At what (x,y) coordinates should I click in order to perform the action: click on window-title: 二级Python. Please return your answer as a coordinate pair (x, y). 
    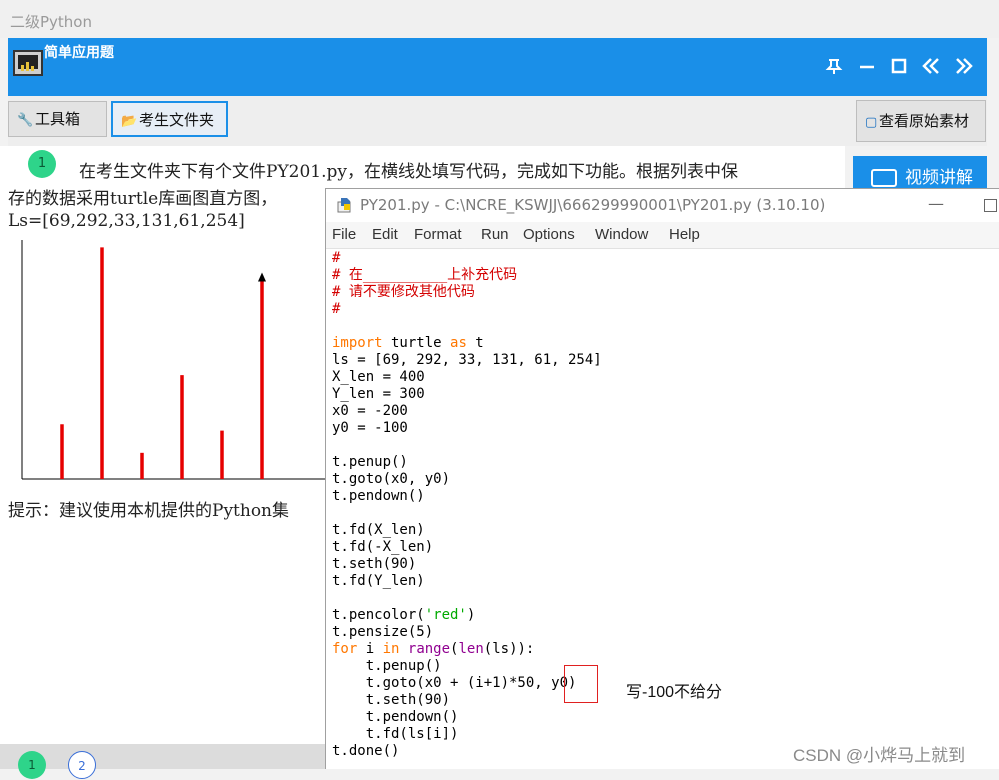
    Looking at the image, I should click on (499, 19).